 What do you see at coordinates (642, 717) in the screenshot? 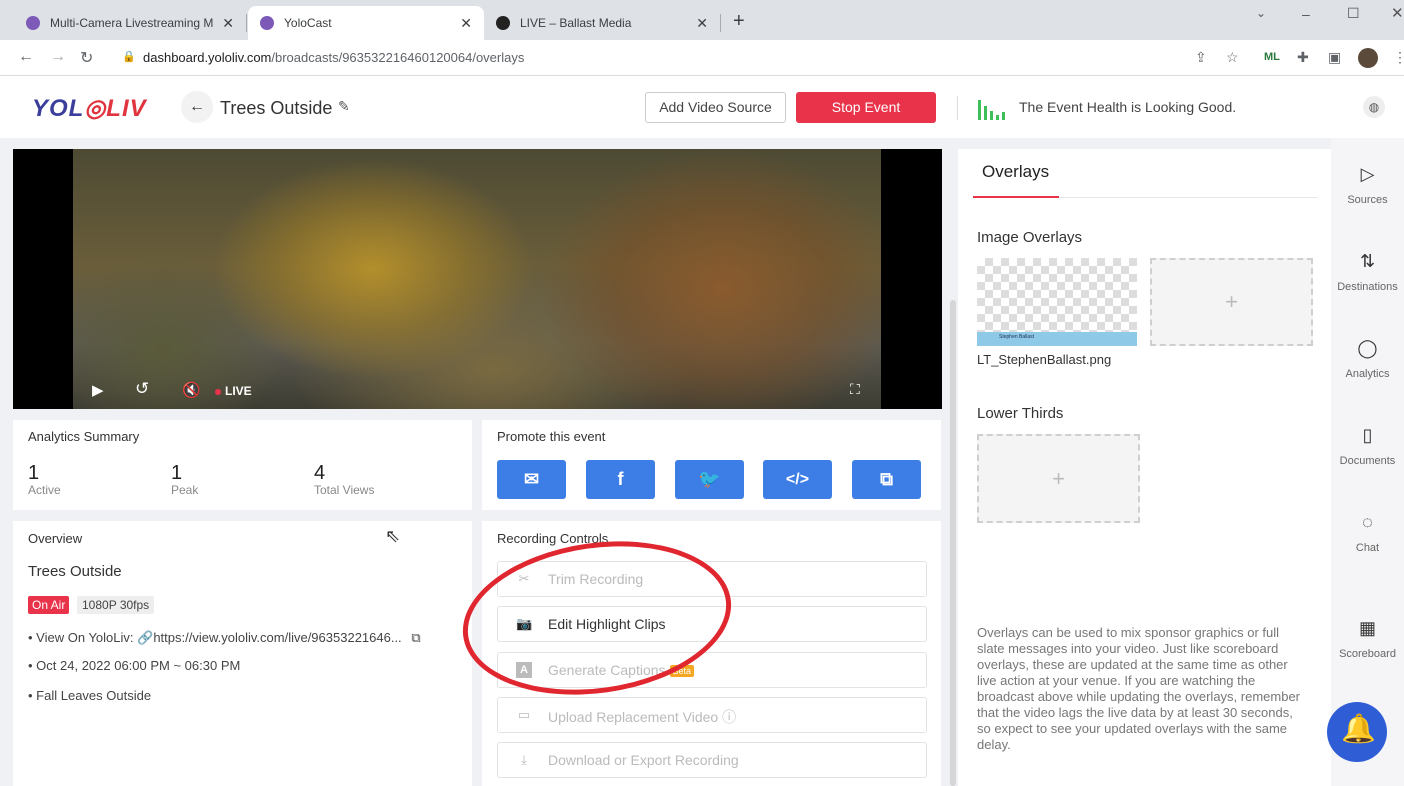
I see `upload-replacement-label: Upload Replacement Video ⓘ` at bounding box center [642, 717].